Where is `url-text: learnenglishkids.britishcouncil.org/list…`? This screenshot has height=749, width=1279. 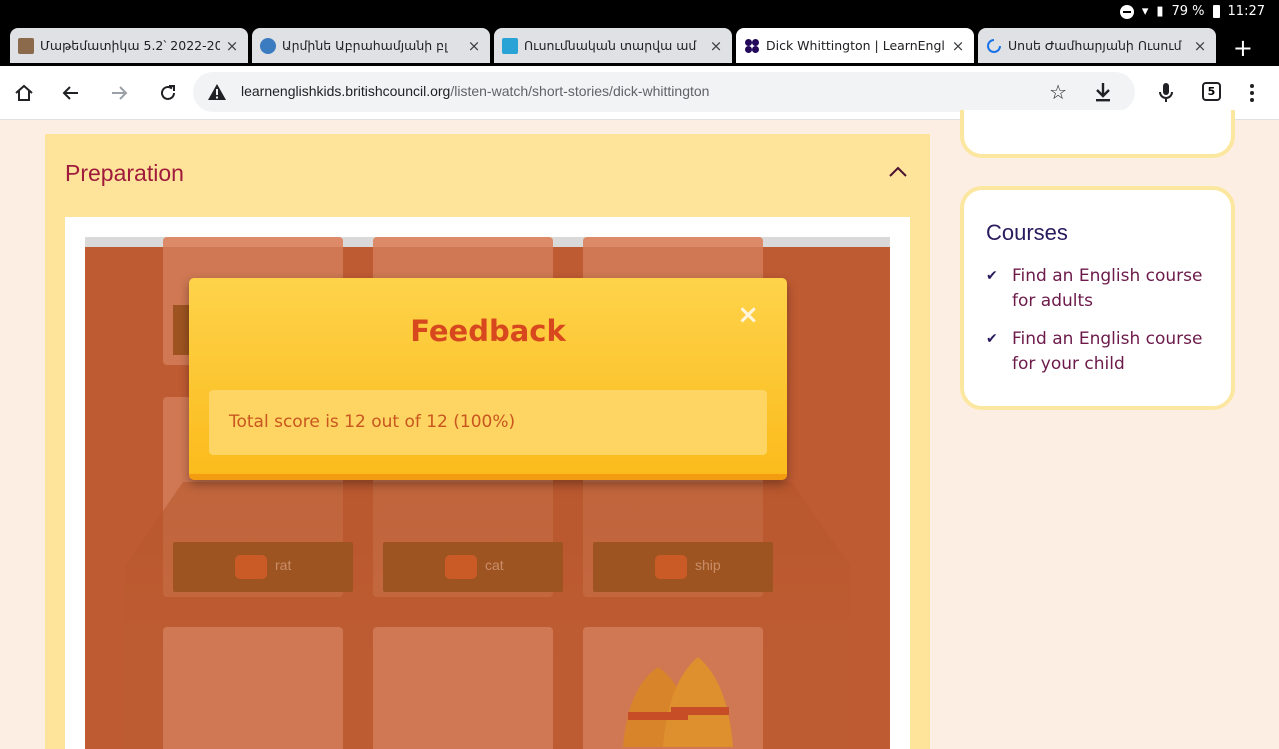 url-text: learnenglishkids.britishcouncil.org/list… is located at coordinates (475, 91).